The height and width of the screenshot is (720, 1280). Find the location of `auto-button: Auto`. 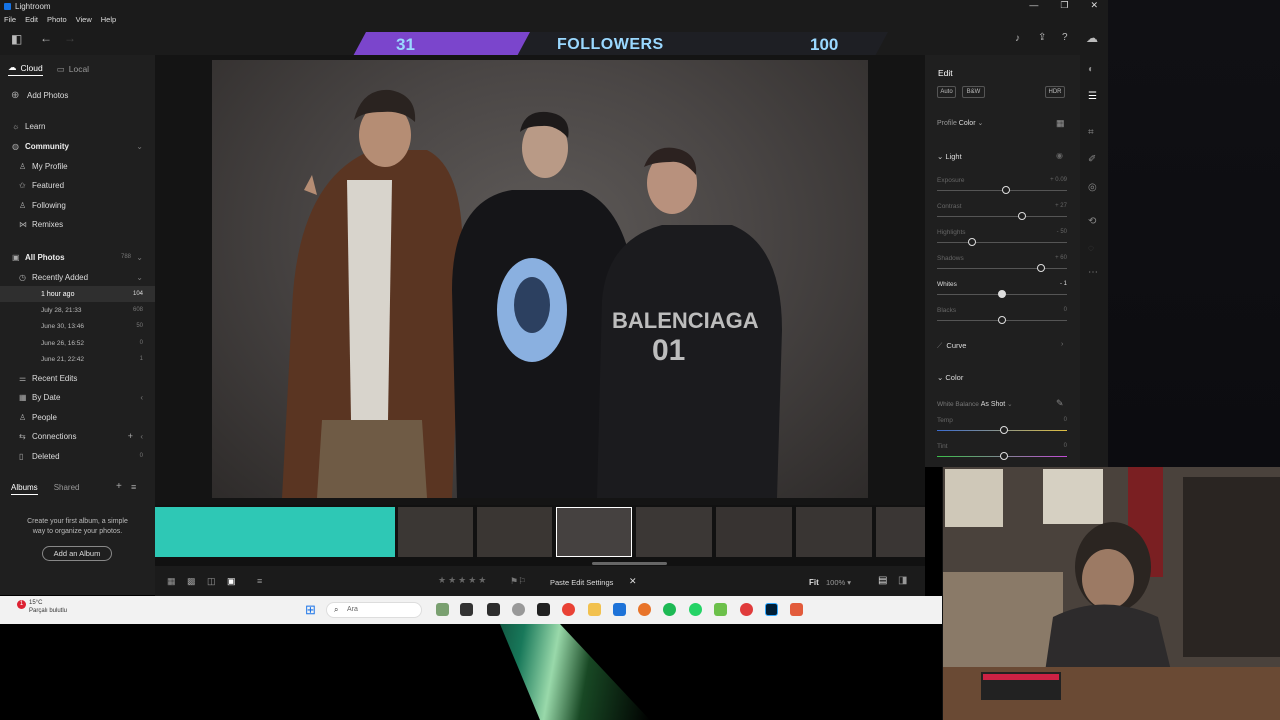

auto-button: Auto is located at coordinates (946, 92).